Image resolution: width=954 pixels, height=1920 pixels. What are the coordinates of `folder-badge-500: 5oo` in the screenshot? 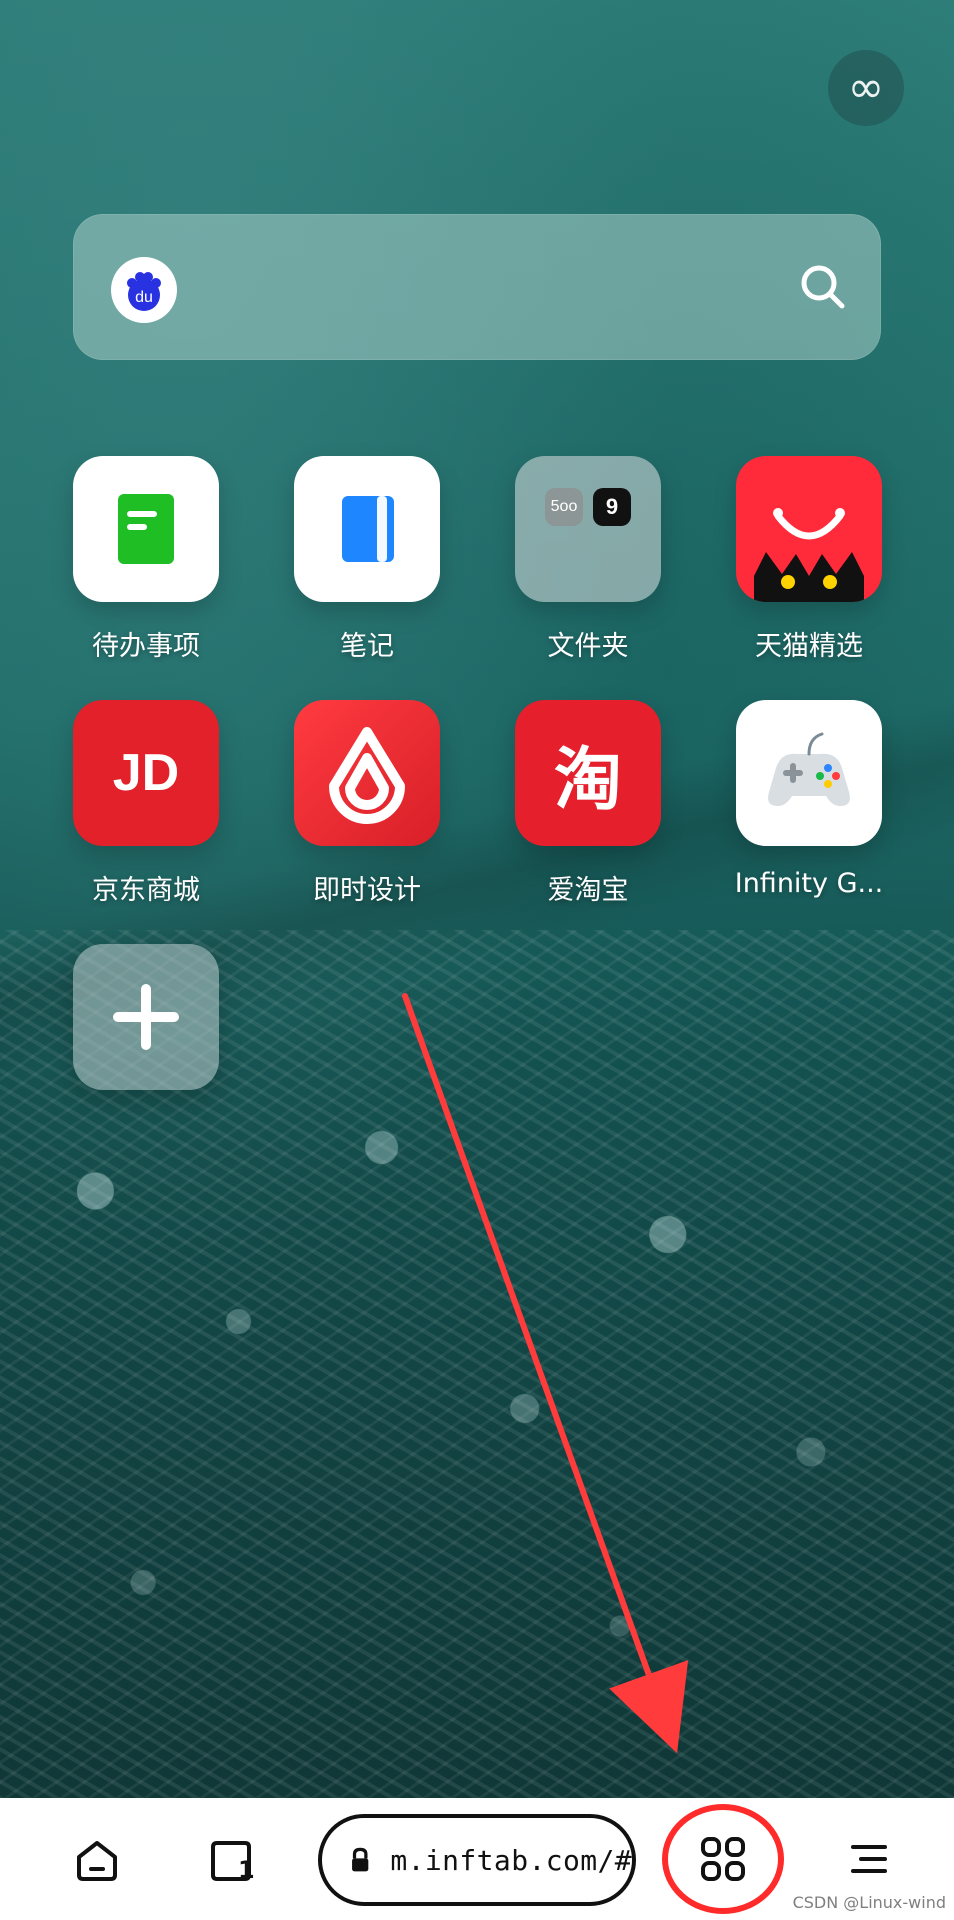 It's located at (564, 507).